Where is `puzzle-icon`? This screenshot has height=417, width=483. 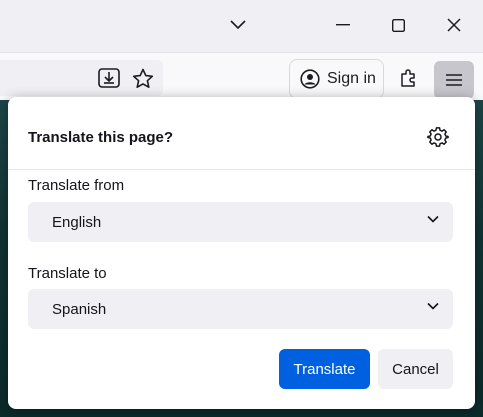
puzzle-icon is located at coordinates (408, 78).